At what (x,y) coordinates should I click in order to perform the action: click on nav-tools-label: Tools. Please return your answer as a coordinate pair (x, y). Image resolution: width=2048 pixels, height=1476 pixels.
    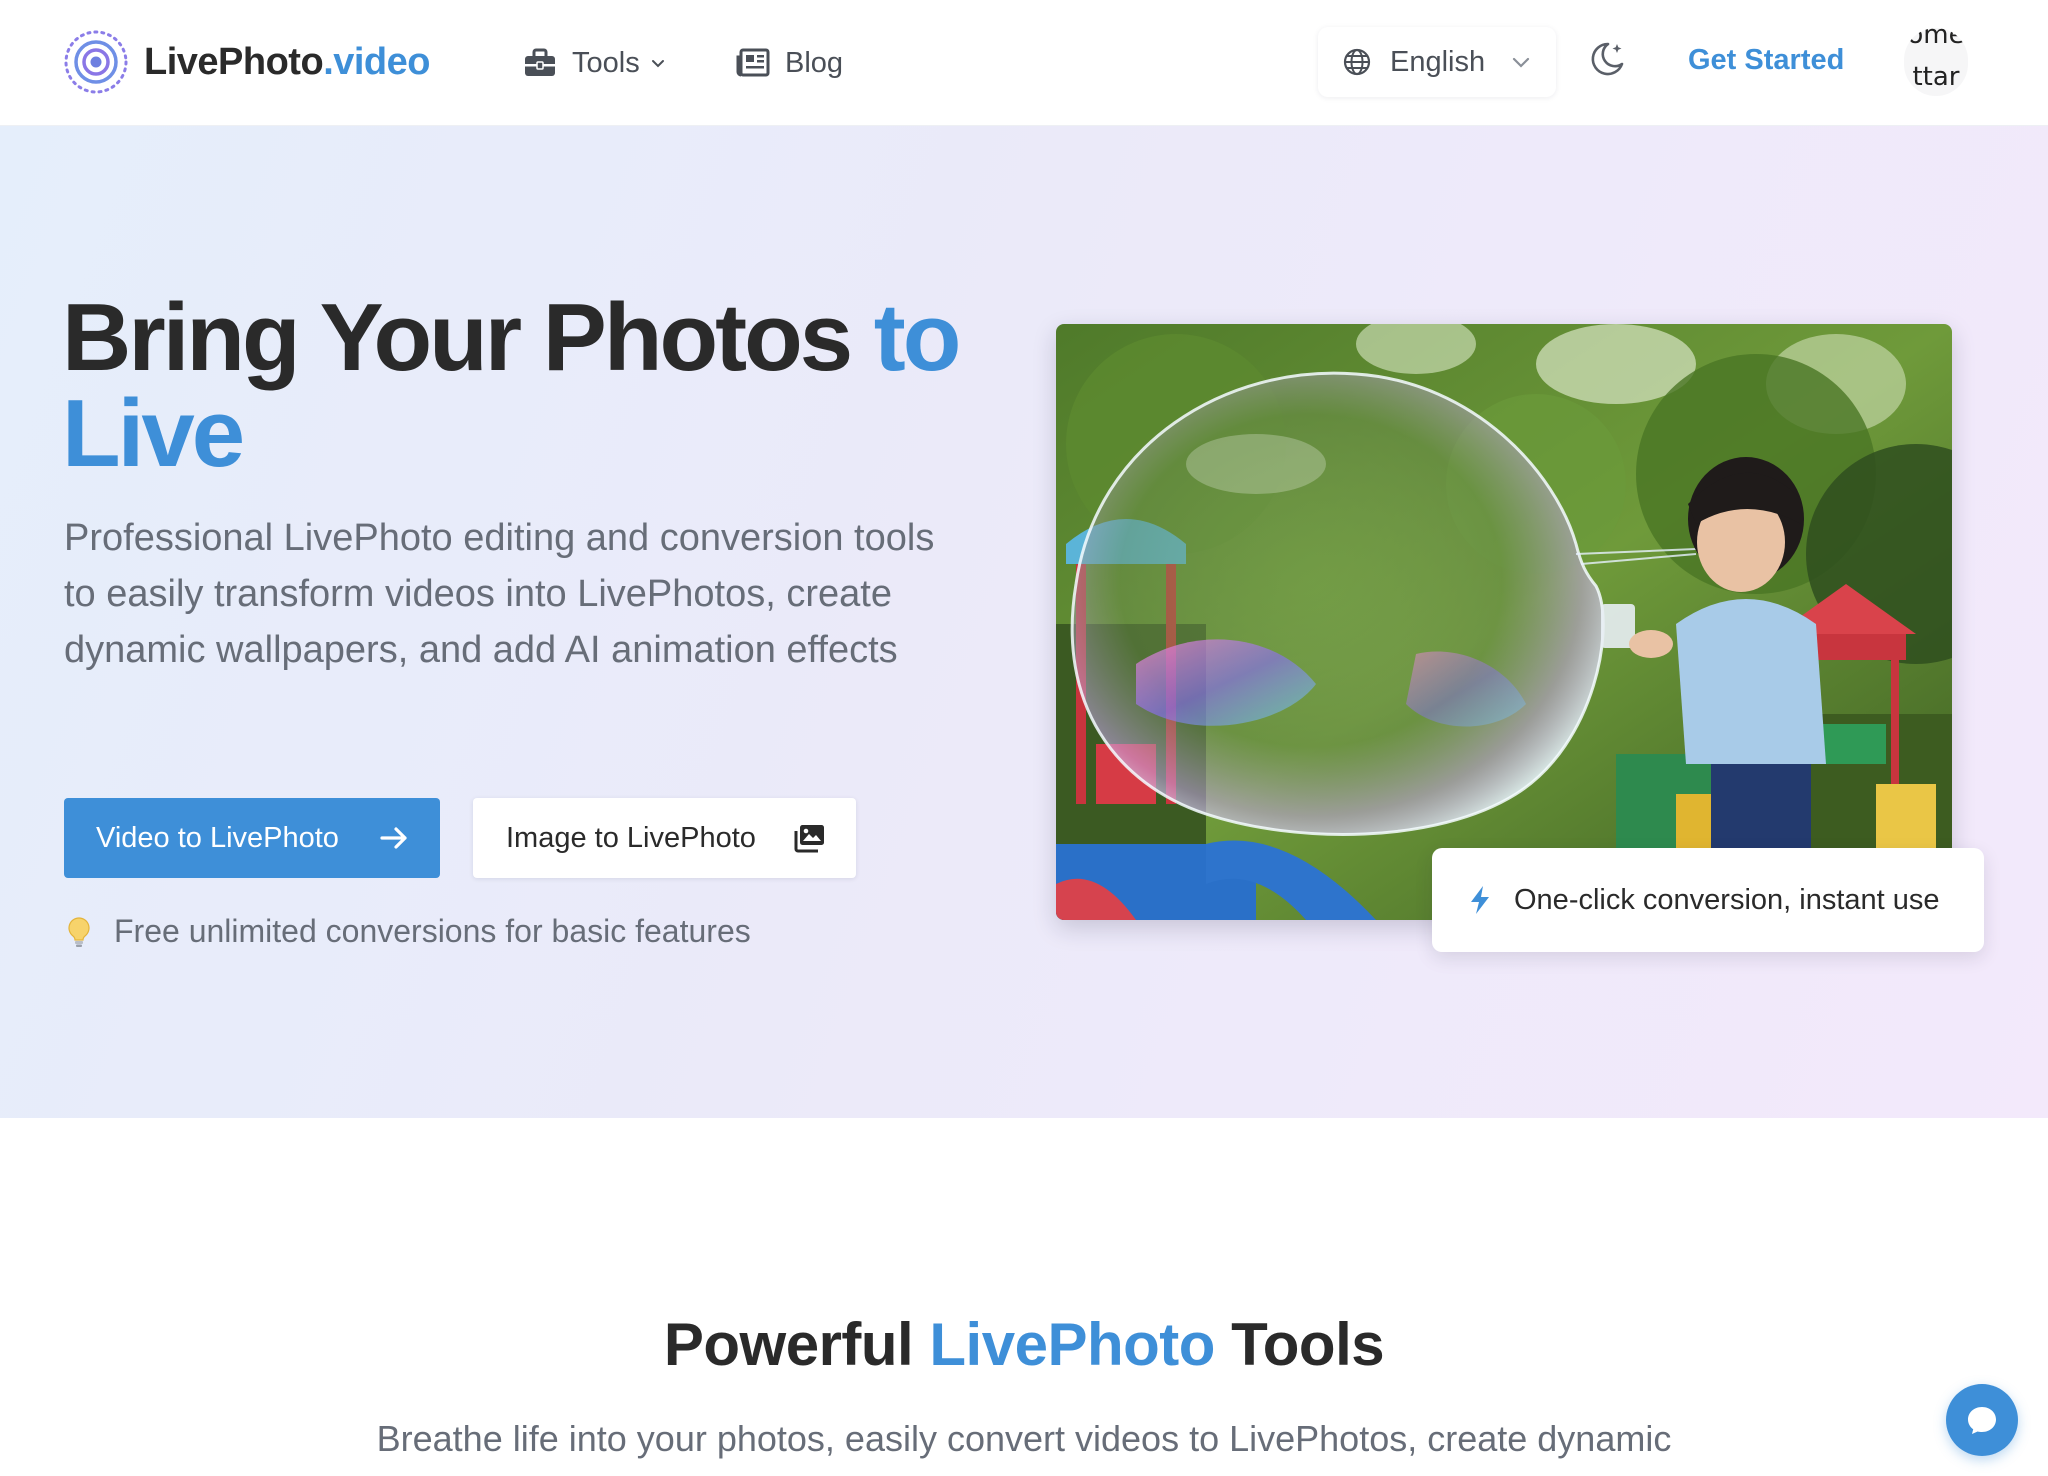
    Looking at the image, I should click on (606, 62).